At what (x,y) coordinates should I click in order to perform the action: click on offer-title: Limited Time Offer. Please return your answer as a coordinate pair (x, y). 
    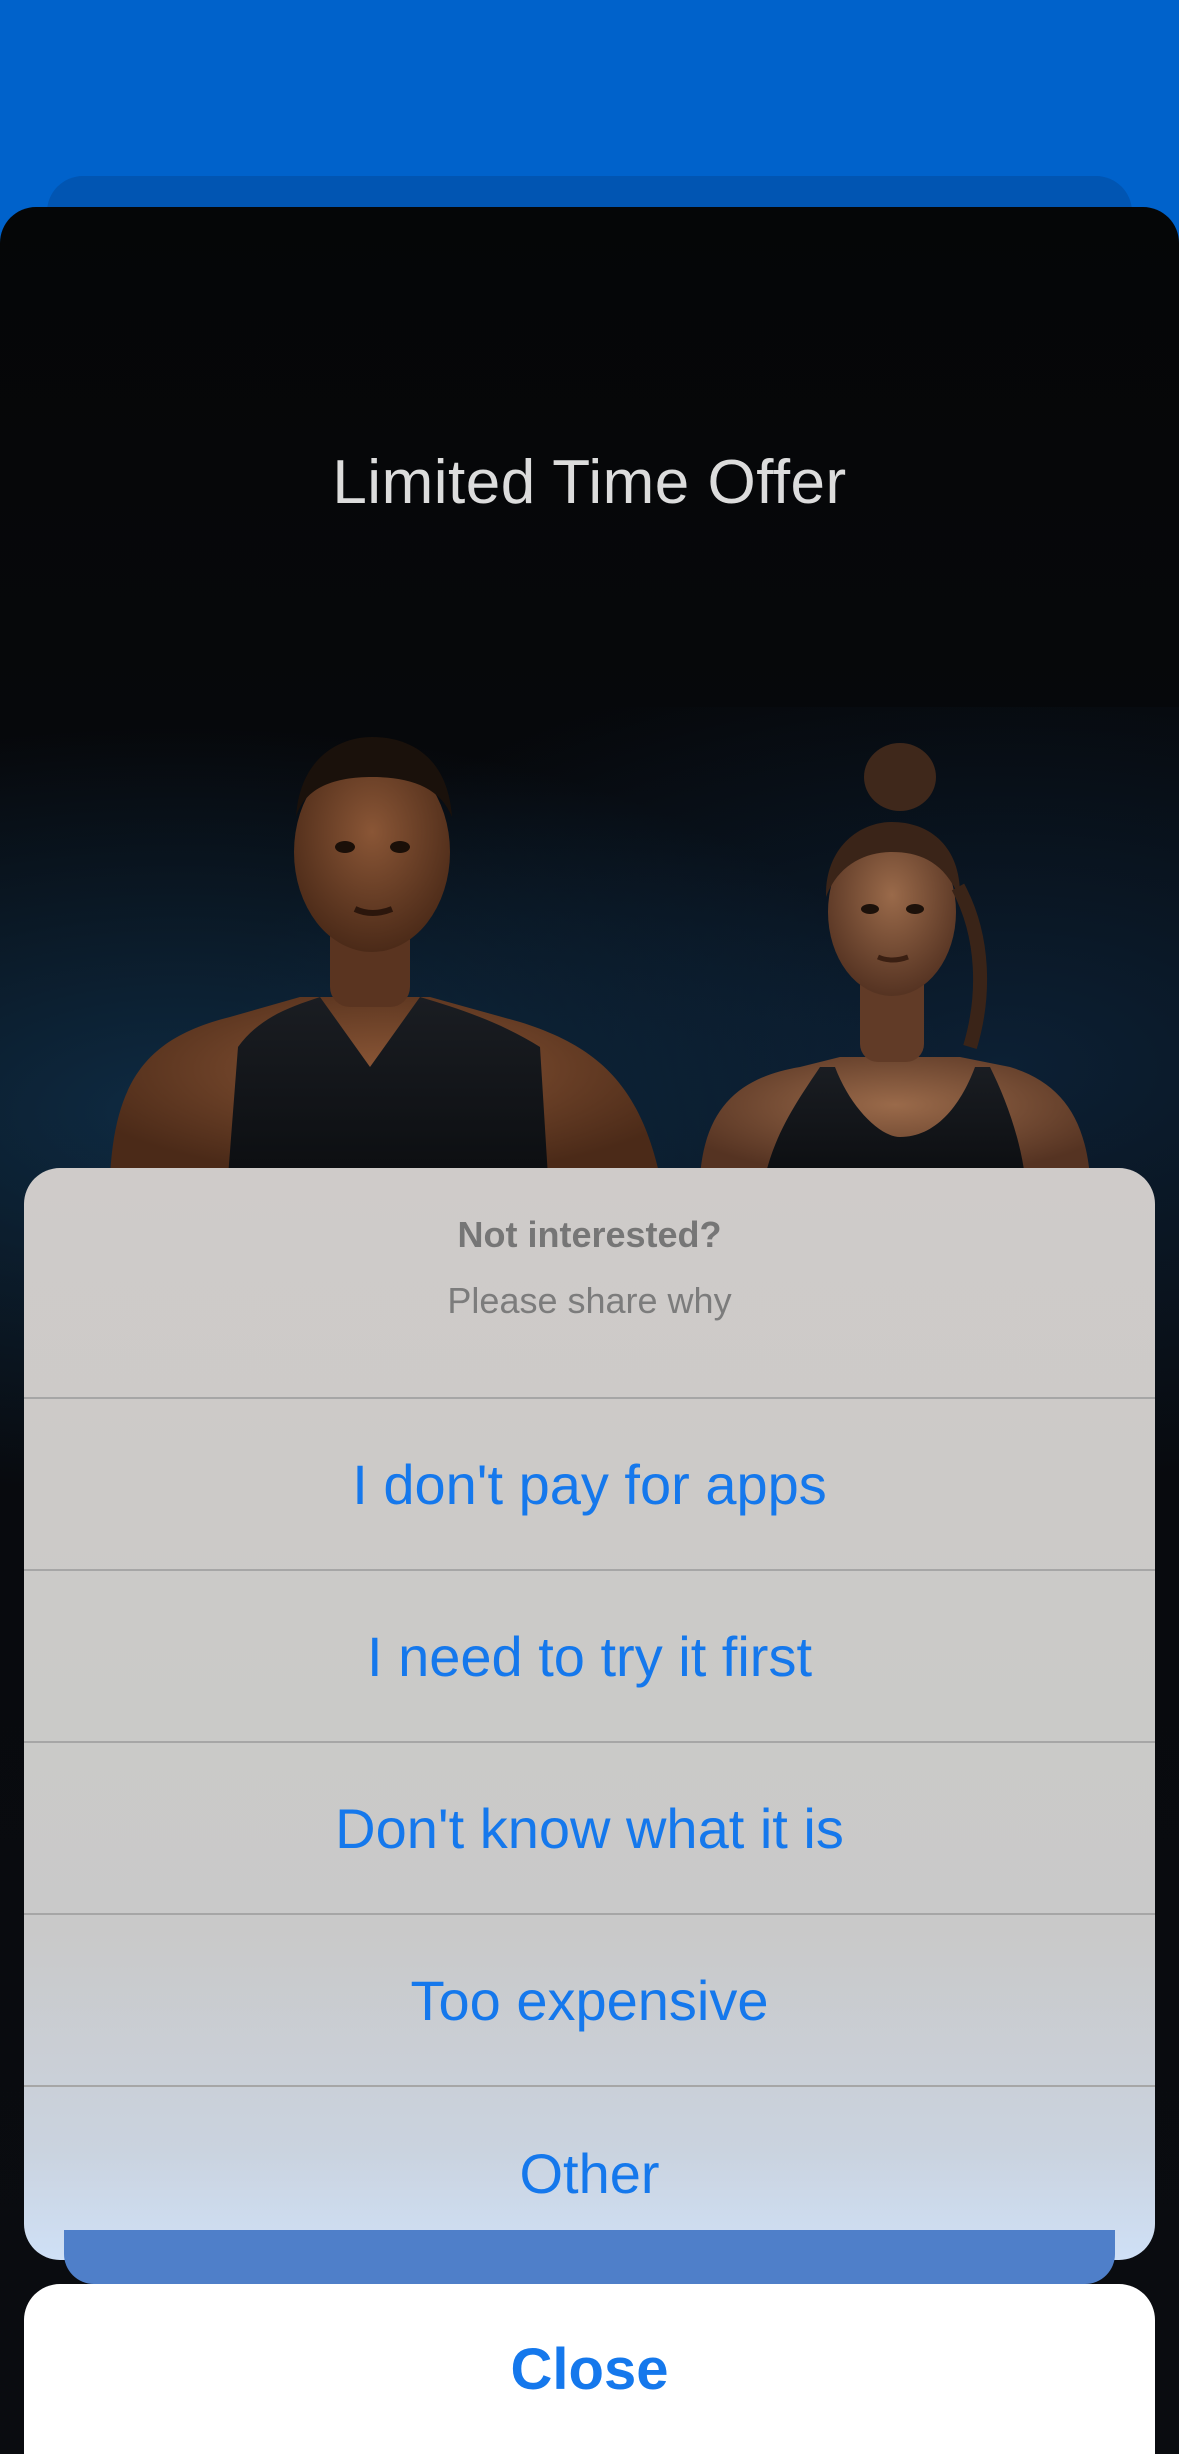
    Looking at the image, I should click on (589, 482).